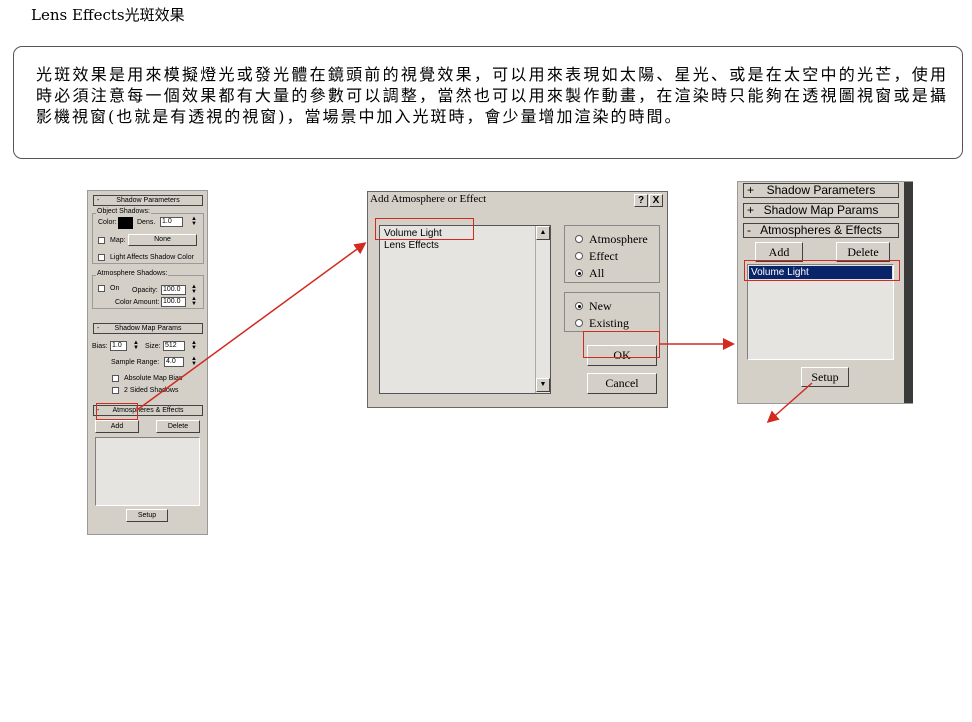 The height and width of the screenshot is (722, 972). Describe the element at coordinates (101, 240) in the screenshot. I see `map-checkbox` at that location.